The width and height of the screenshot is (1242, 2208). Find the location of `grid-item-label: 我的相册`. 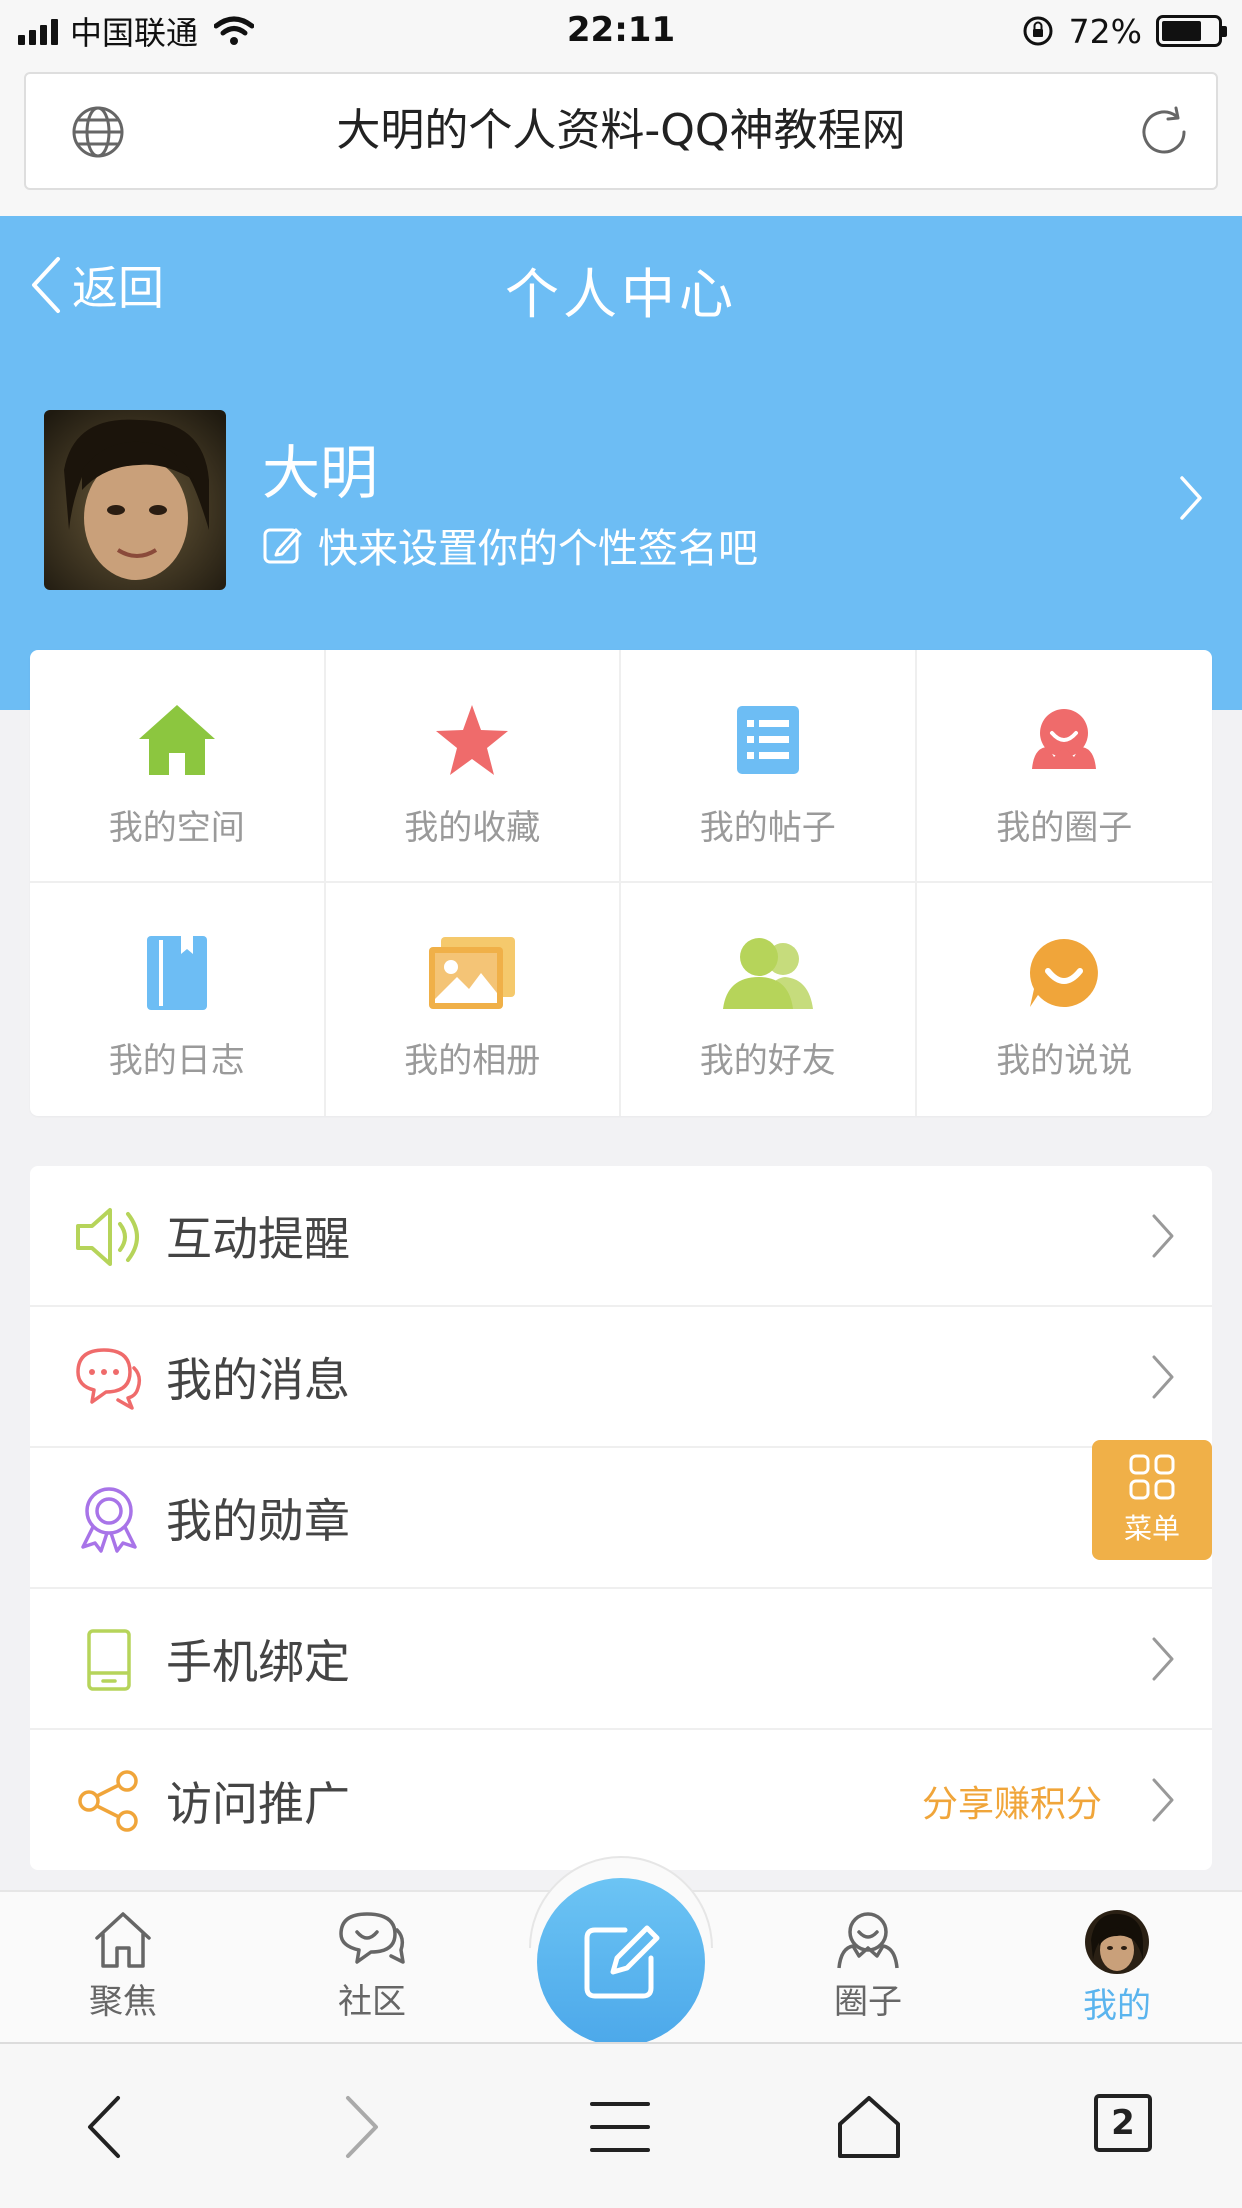

grid-item-label: 我的相册 is located at coordinates (472, 1061).